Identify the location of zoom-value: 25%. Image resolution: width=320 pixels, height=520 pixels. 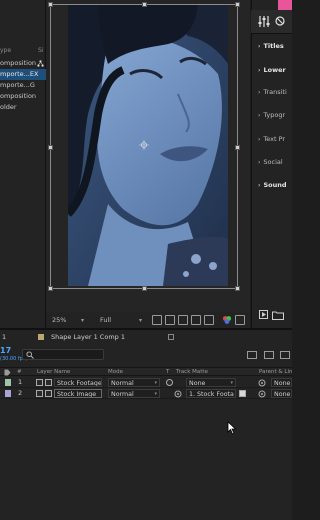
(59, 320).